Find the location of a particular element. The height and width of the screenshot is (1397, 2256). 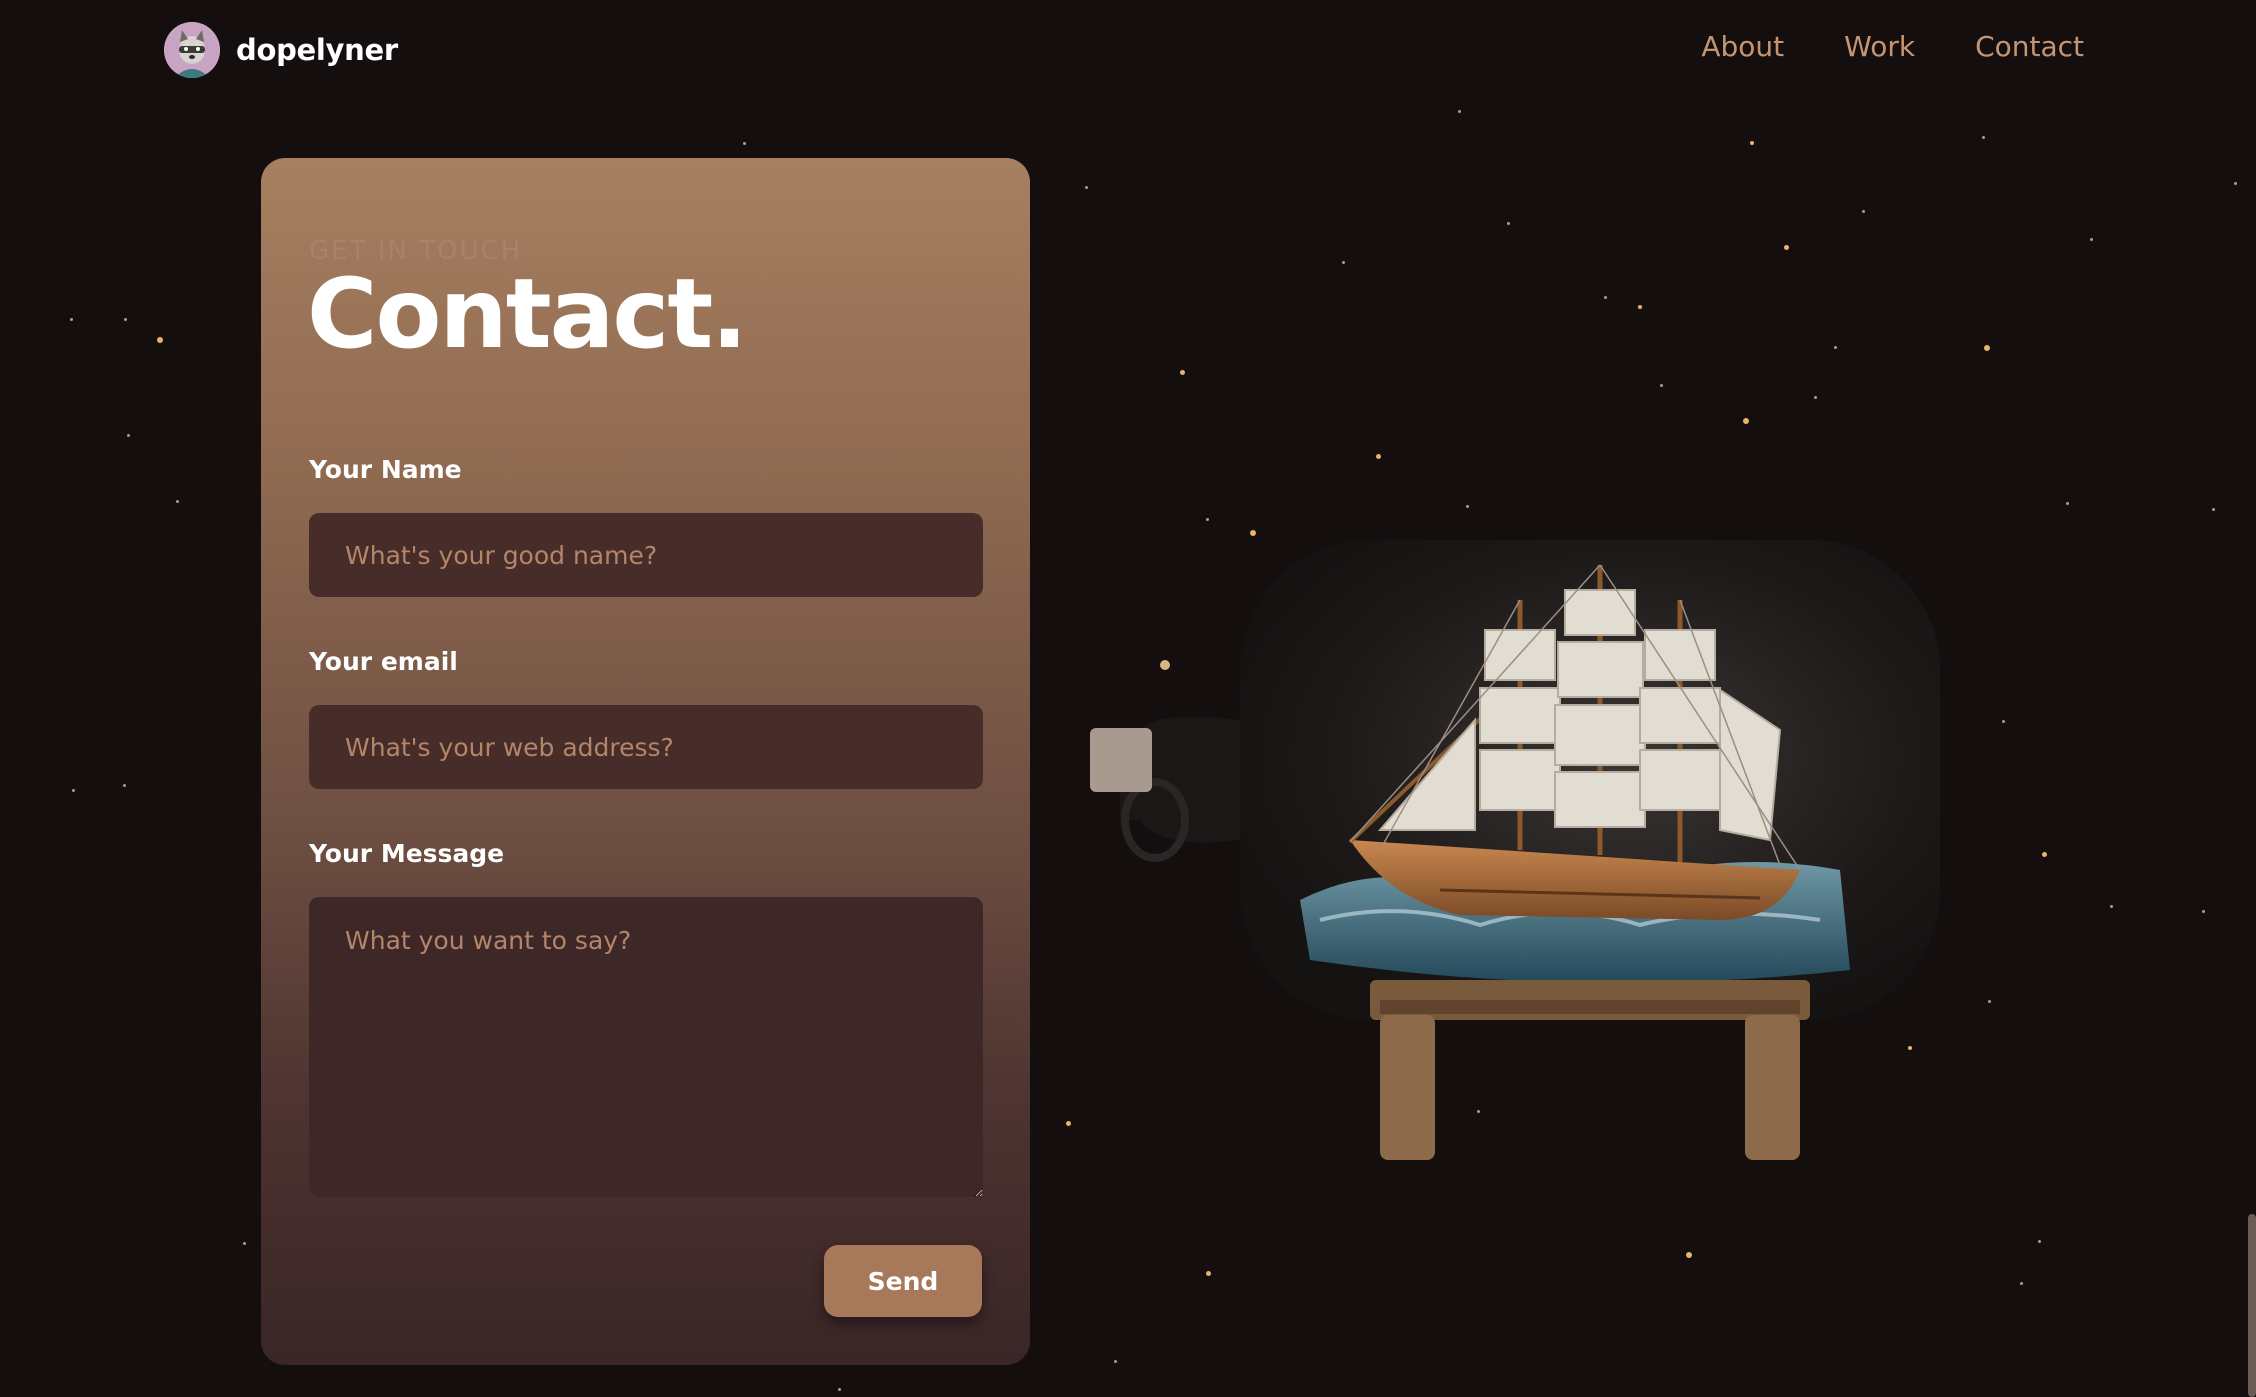

raccoon-avatar-icon is located at coordinates (192, 50).